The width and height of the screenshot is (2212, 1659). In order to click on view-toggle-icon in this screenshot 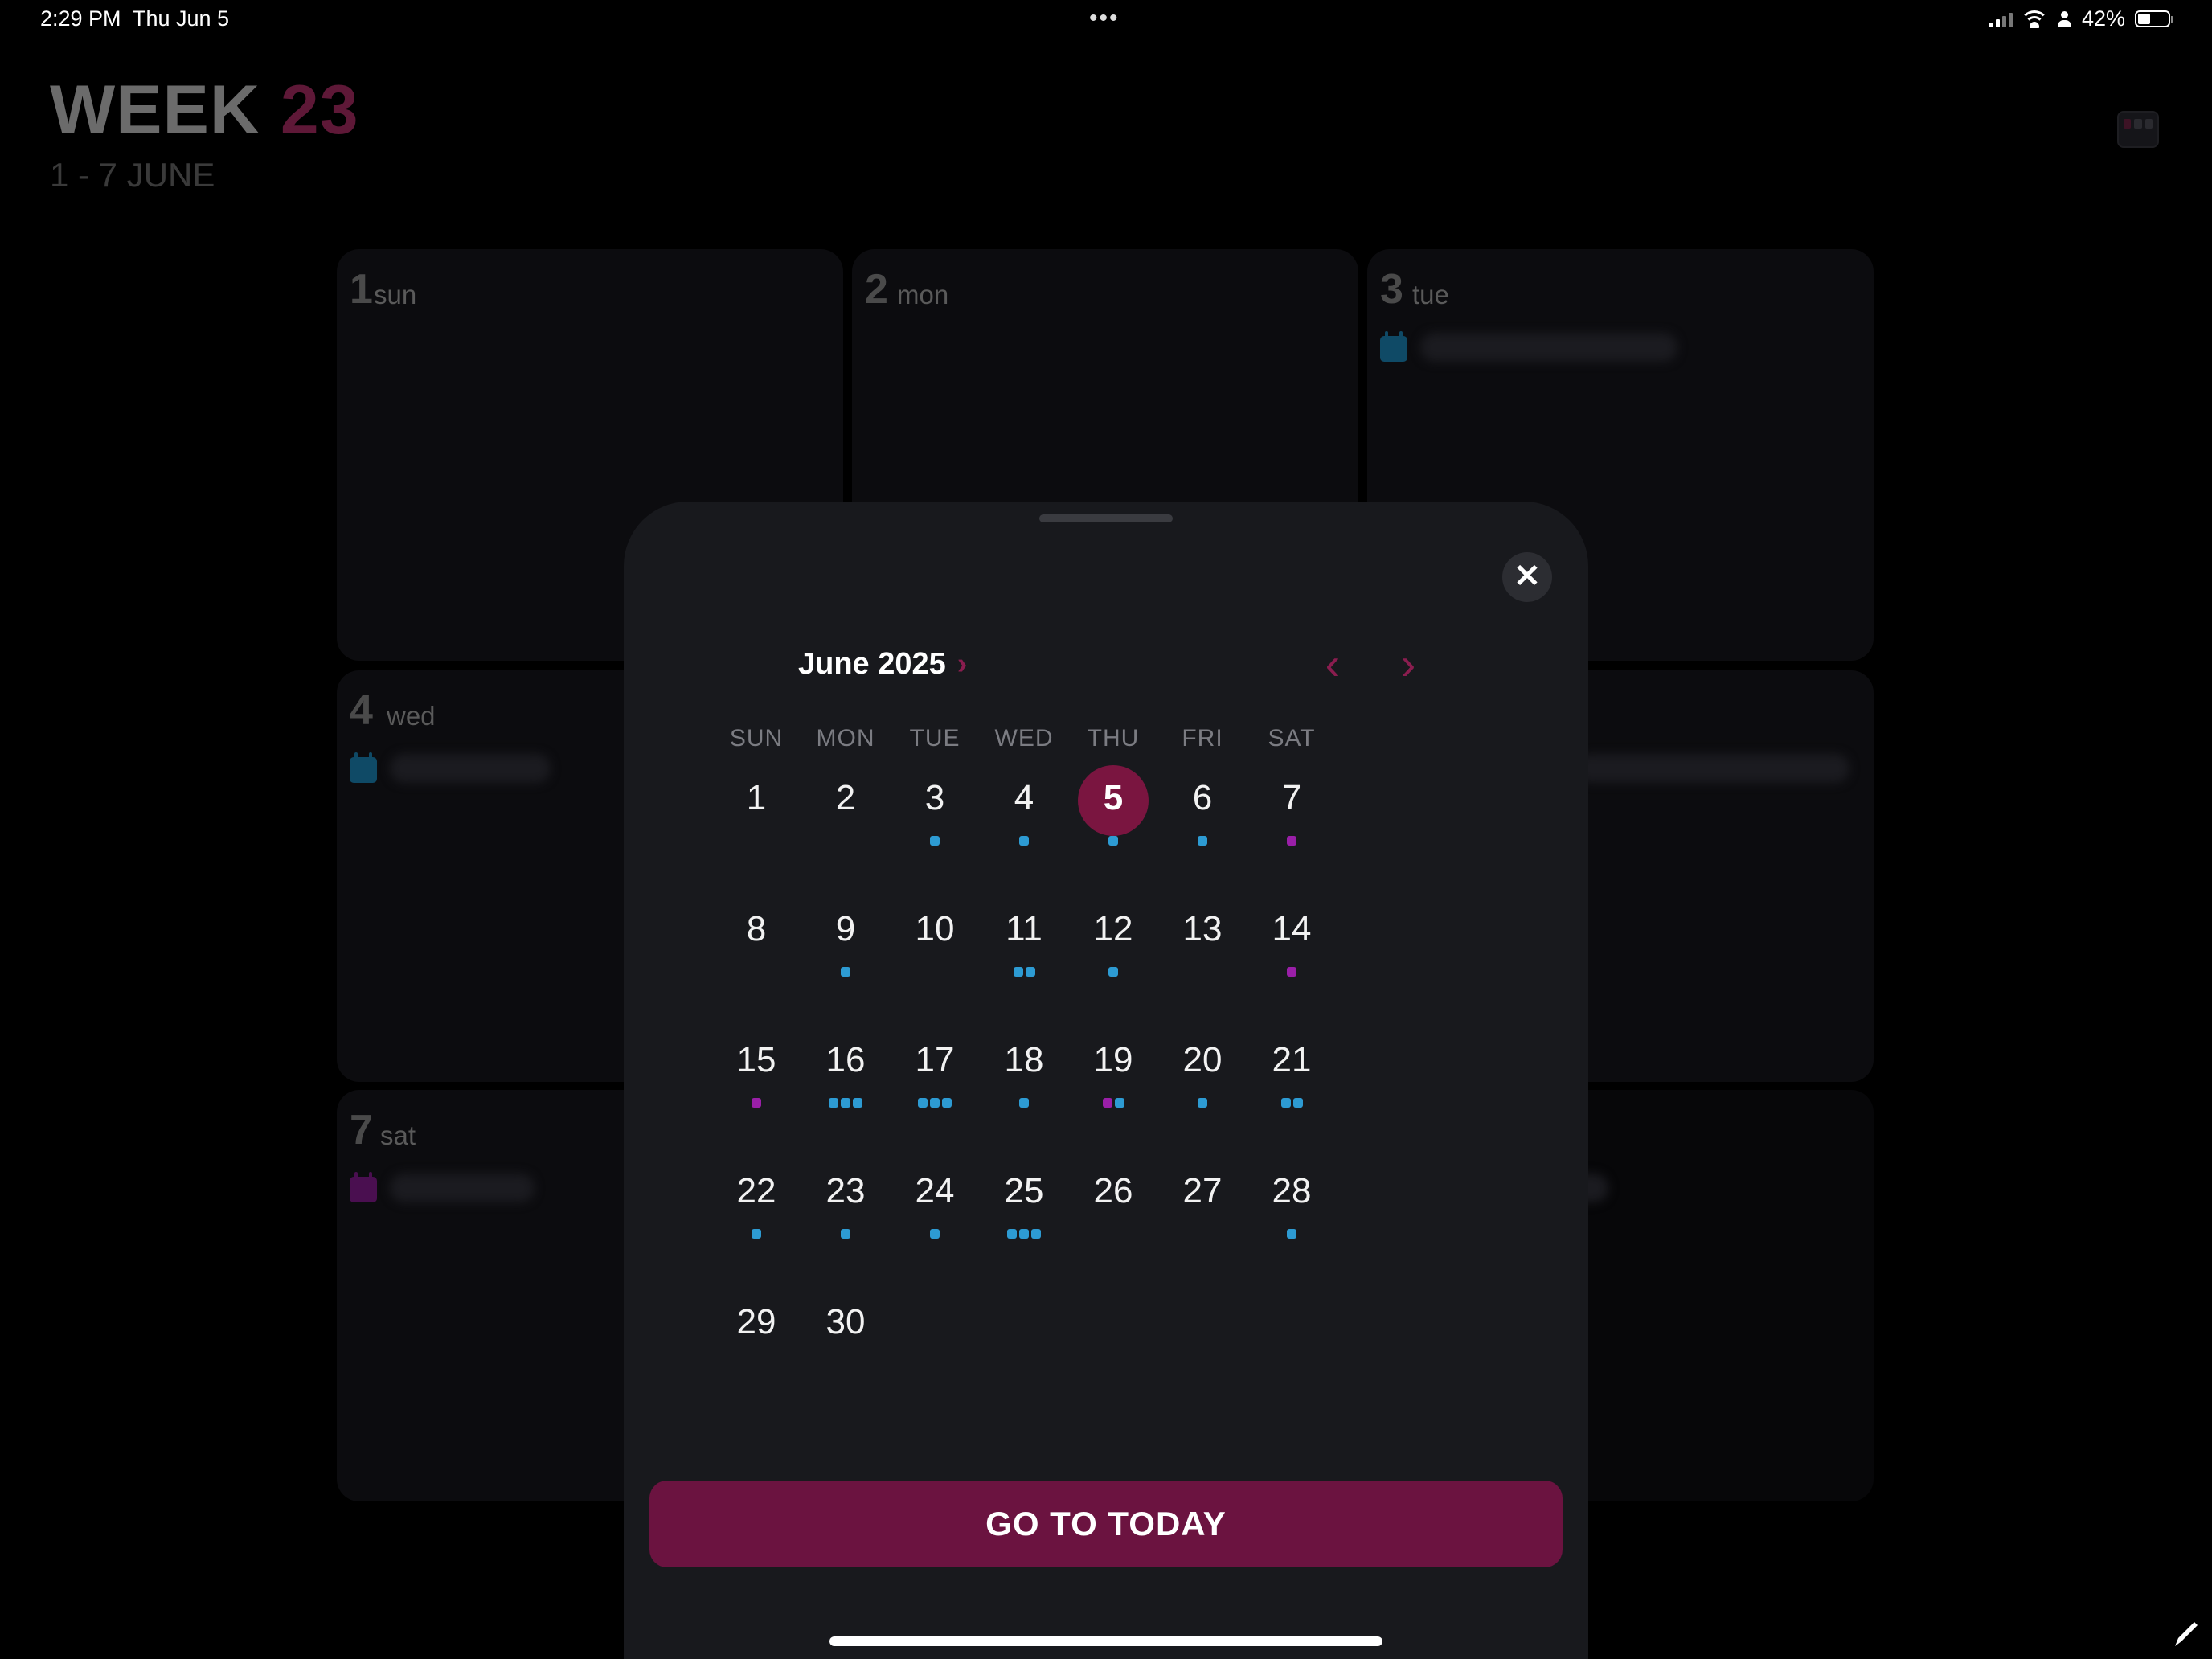, I will do `click(2138, 129)`.